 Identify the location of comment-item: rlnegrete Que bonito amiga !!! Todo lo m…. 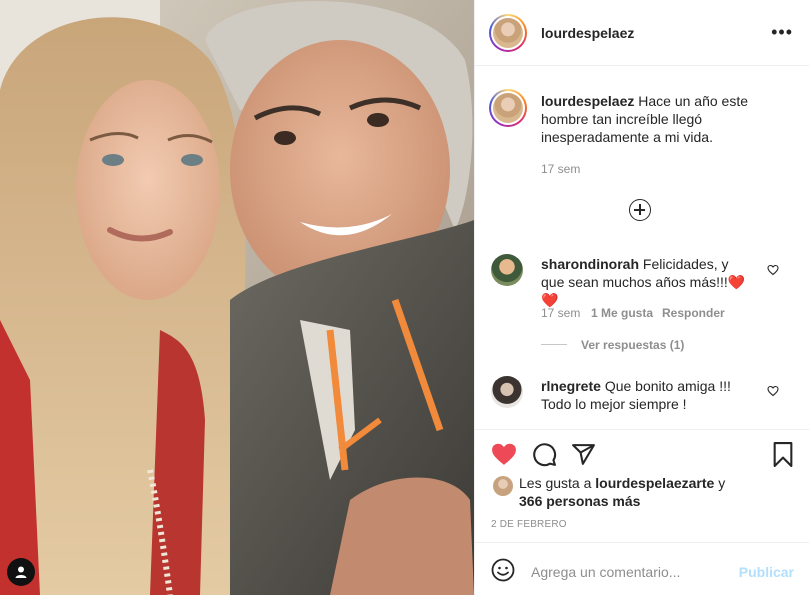
(646, 395).